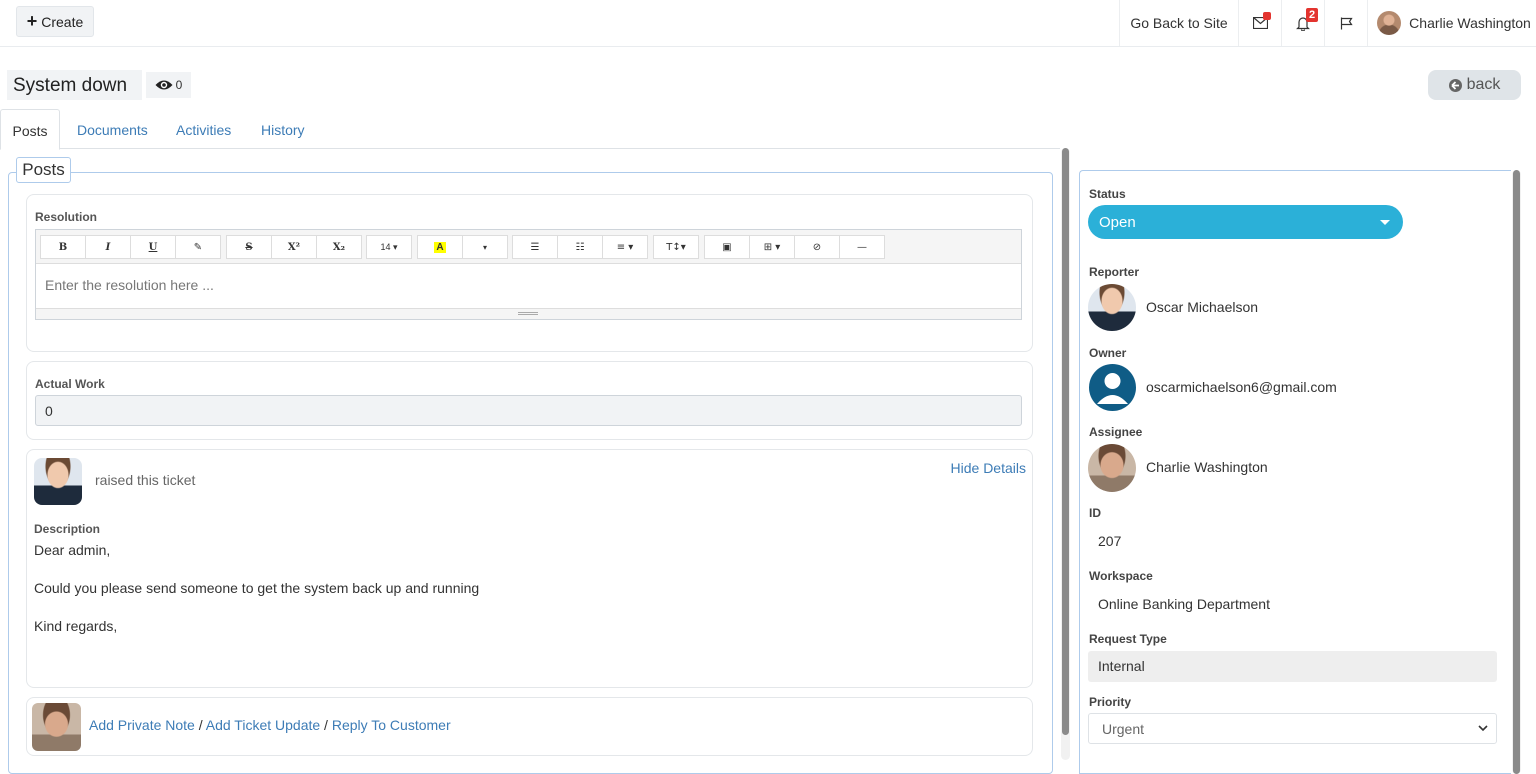  Describe the element at coordinates (1241, 387) in the screenshot. I see `owner-email: oscarmichaelson6@gmail.com` at that location.